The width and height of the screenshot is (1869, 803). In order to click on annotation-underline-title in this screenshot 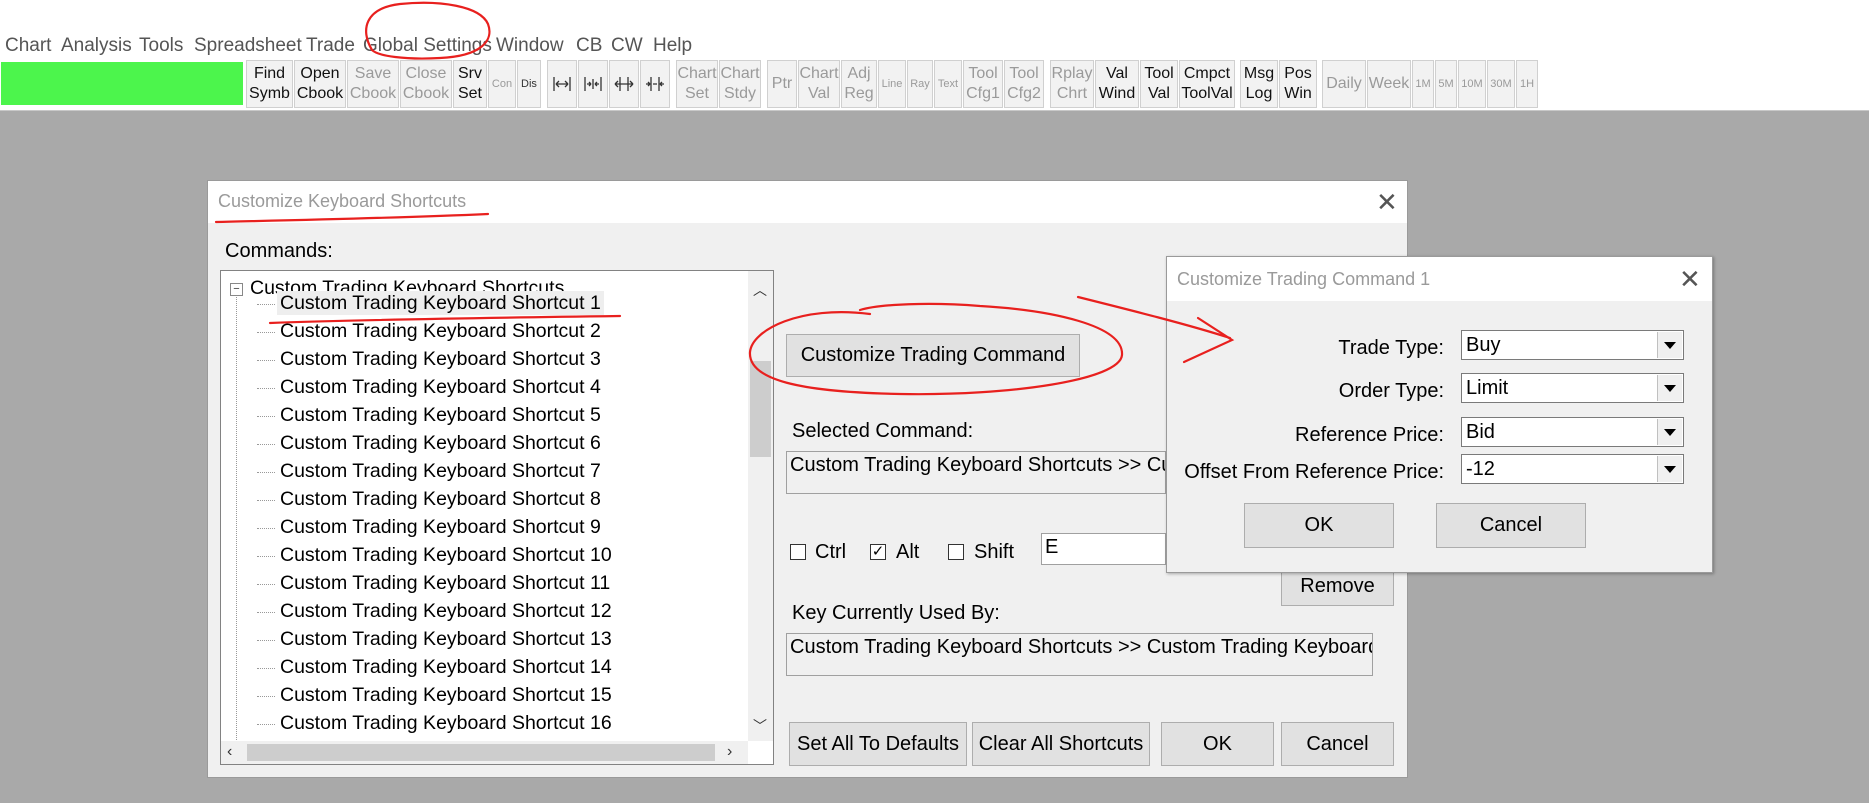, I will do `click(352, 218)`.